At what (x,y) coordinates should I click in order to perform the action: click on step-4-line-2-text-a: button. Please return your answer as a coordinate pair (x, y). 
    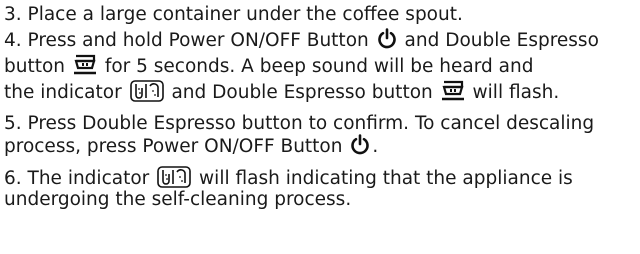
    Looking at the image, I should click on (35, 66).